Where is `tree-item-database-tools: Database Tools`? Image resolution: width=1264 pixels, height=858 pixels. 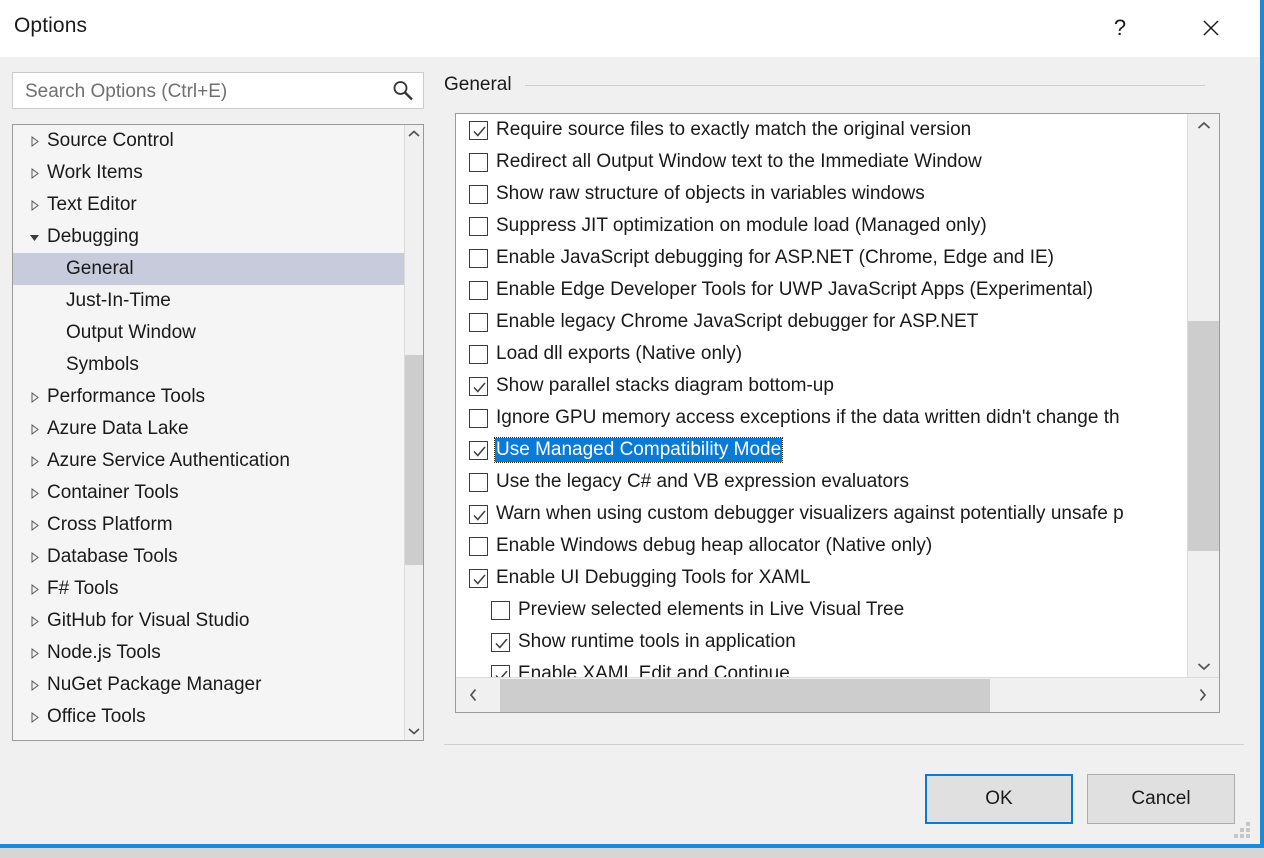
tree-item-database-tools: Database Tools is located at coordinates (208, 557).